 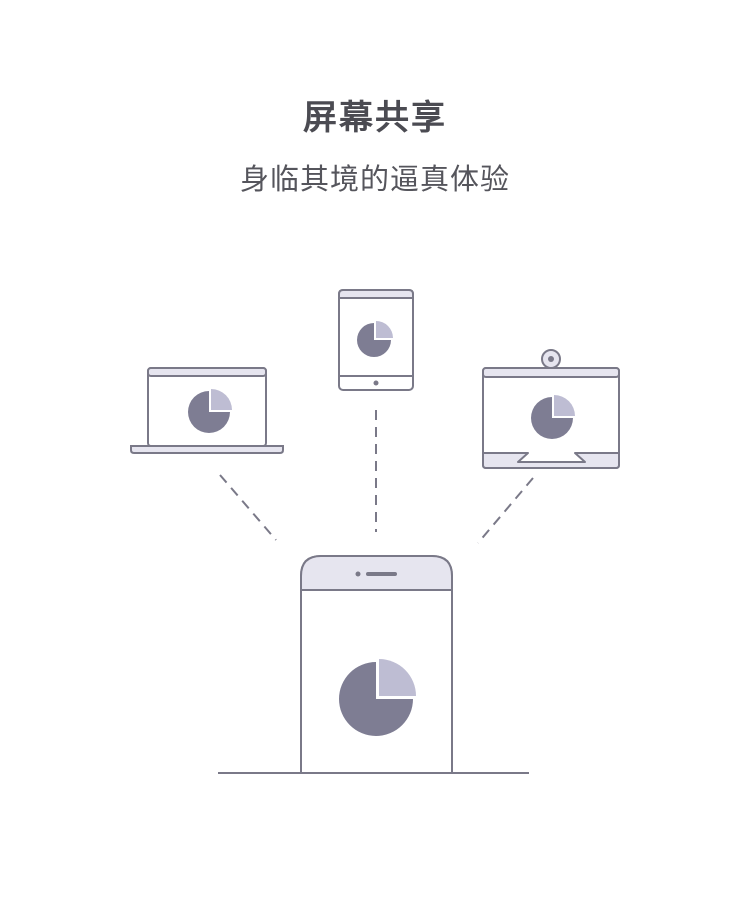 I want to click on phone-icon, so click(x=376, y=664).